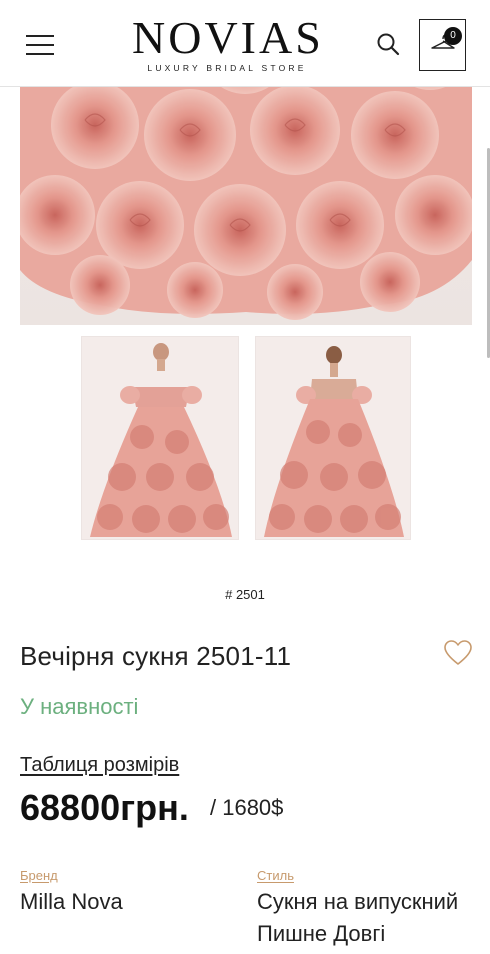 The image size is (490, 954). I want to click on logo-tagline: LUXURY BRIDAL STORE, so click(227, 68).